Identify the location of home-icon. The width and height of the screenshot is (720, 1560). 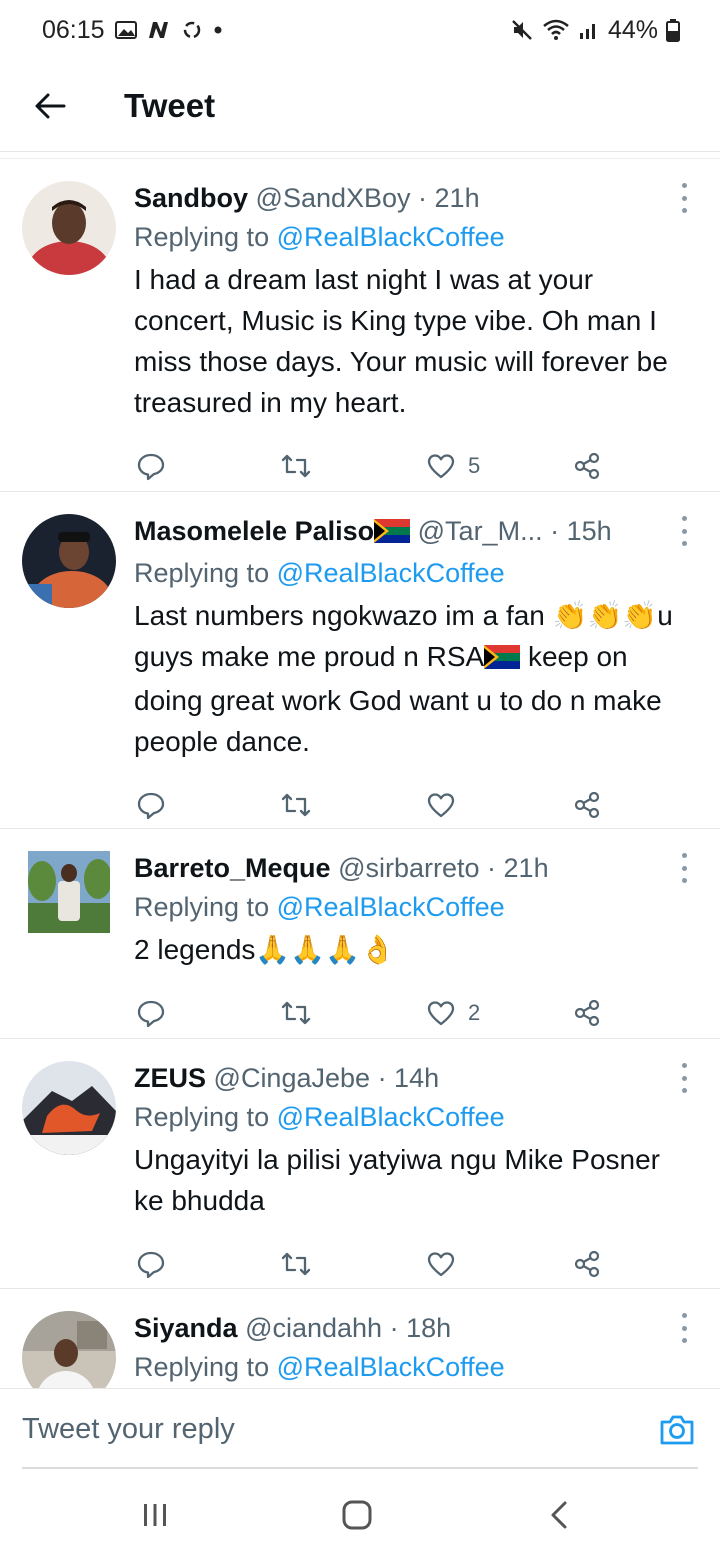
(357, 1515).